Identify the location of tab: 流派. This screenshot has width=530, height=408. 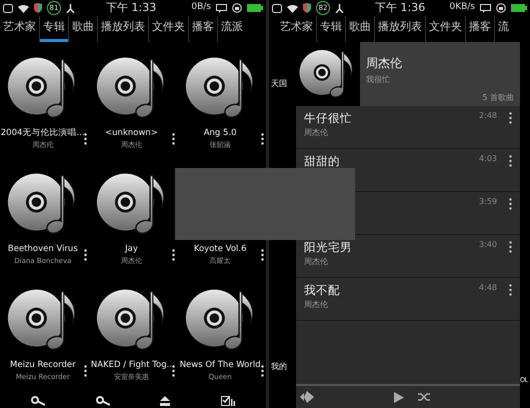
(232, 29).